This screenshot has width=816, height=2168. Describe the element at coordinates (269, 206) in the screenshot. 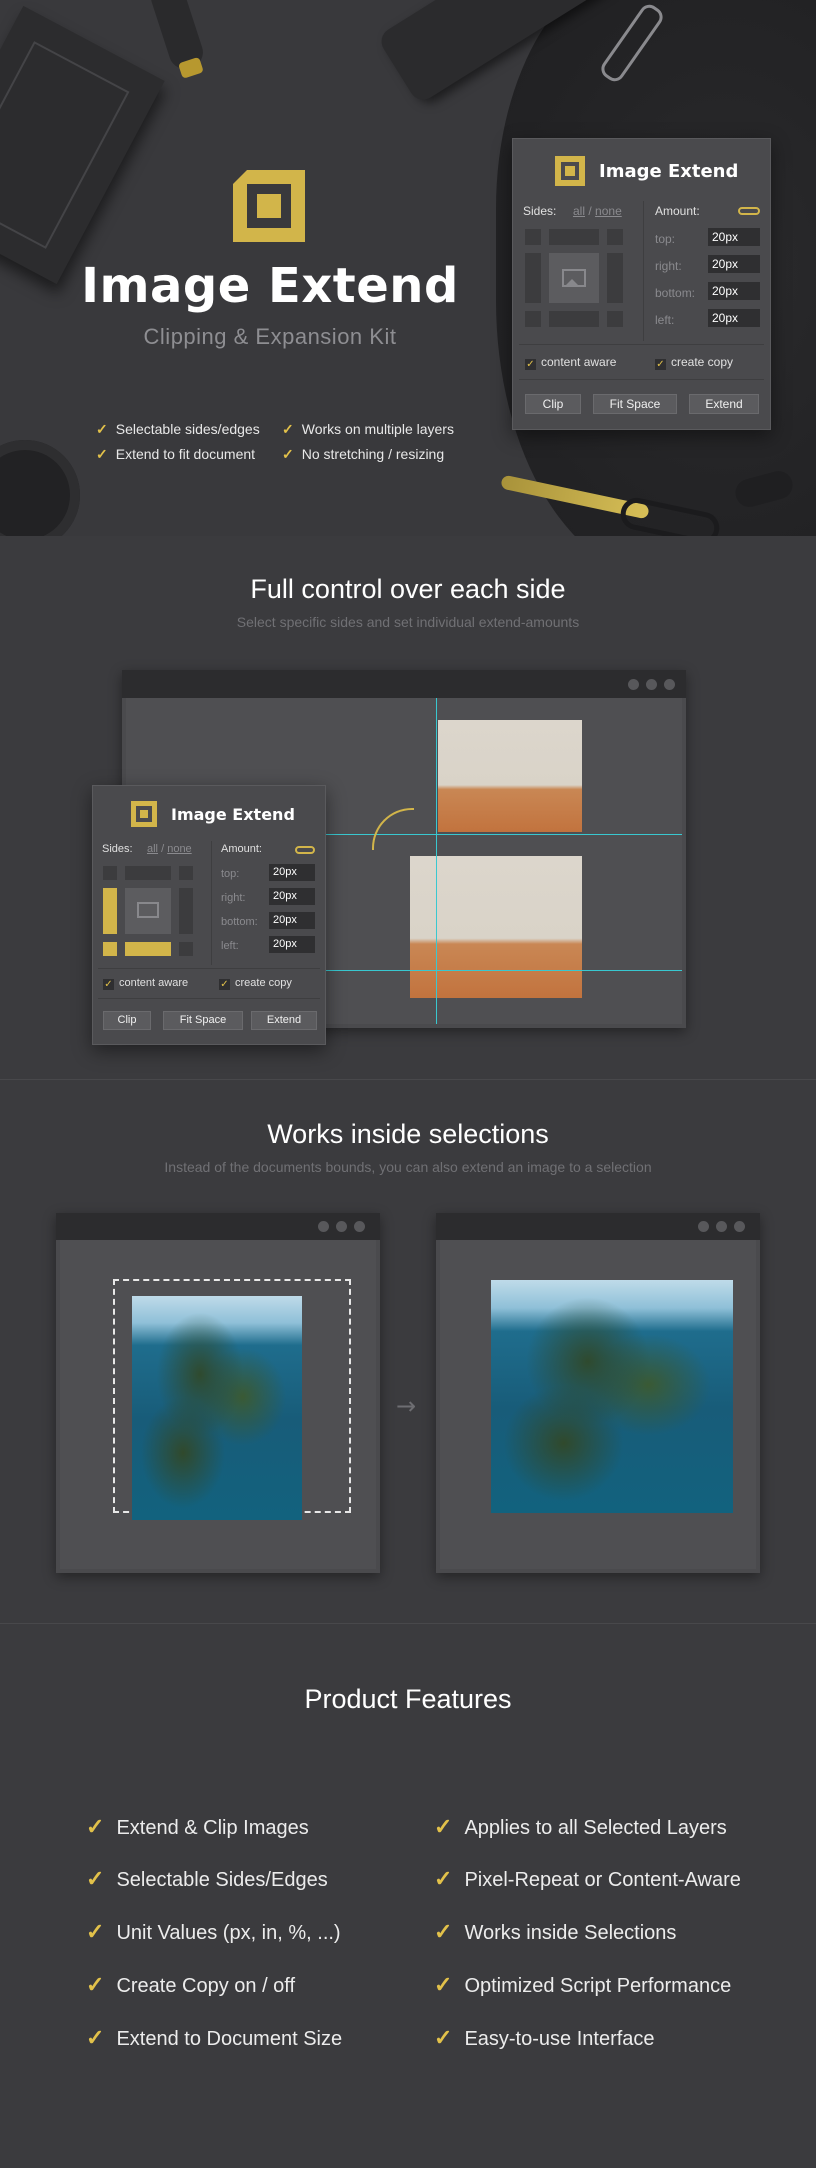

I see `logo-icon` at that location.